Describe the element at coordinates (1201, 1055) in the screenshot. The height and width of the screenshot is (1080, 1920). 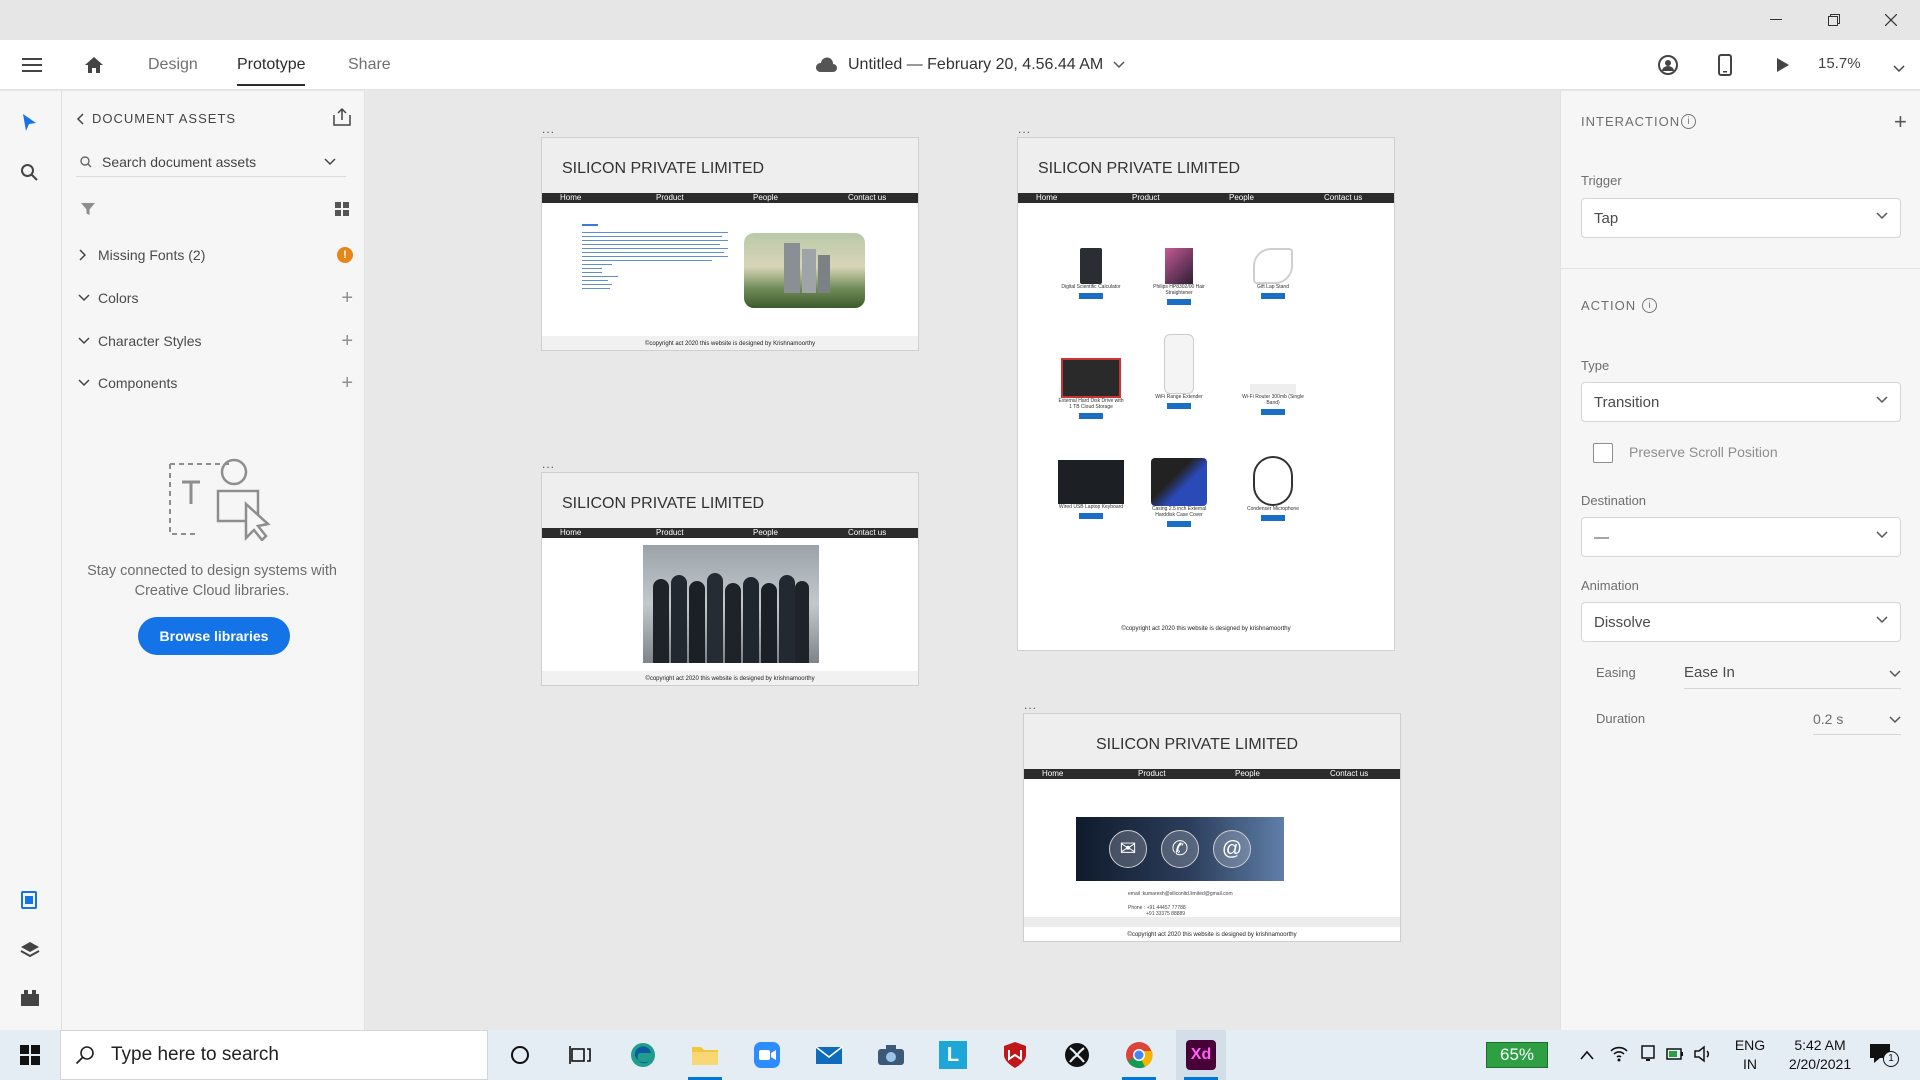
I see `adobe-xd-app: Xd` at that location.